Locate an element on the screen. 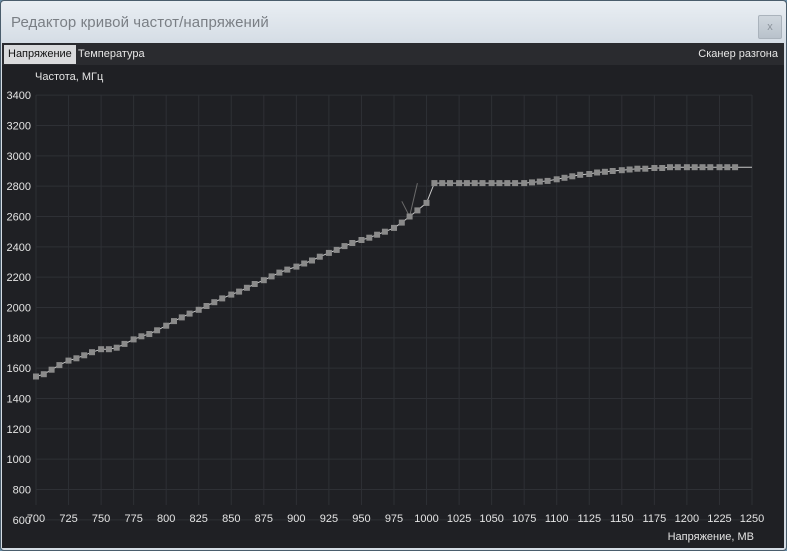  x-tick-label: 875 is located at coordinates (264, 519).